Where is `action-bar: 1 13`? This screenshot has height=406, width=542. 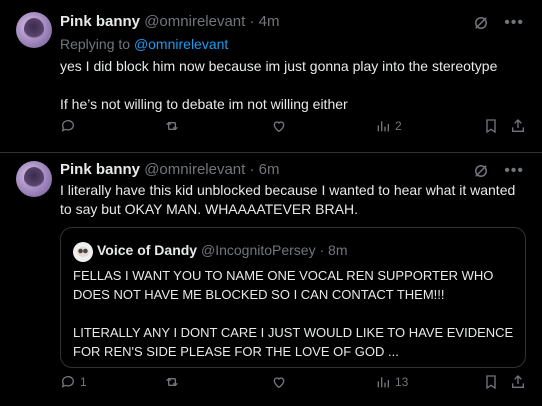
action-bar: 1 13 is located at coordinates (293, 384).